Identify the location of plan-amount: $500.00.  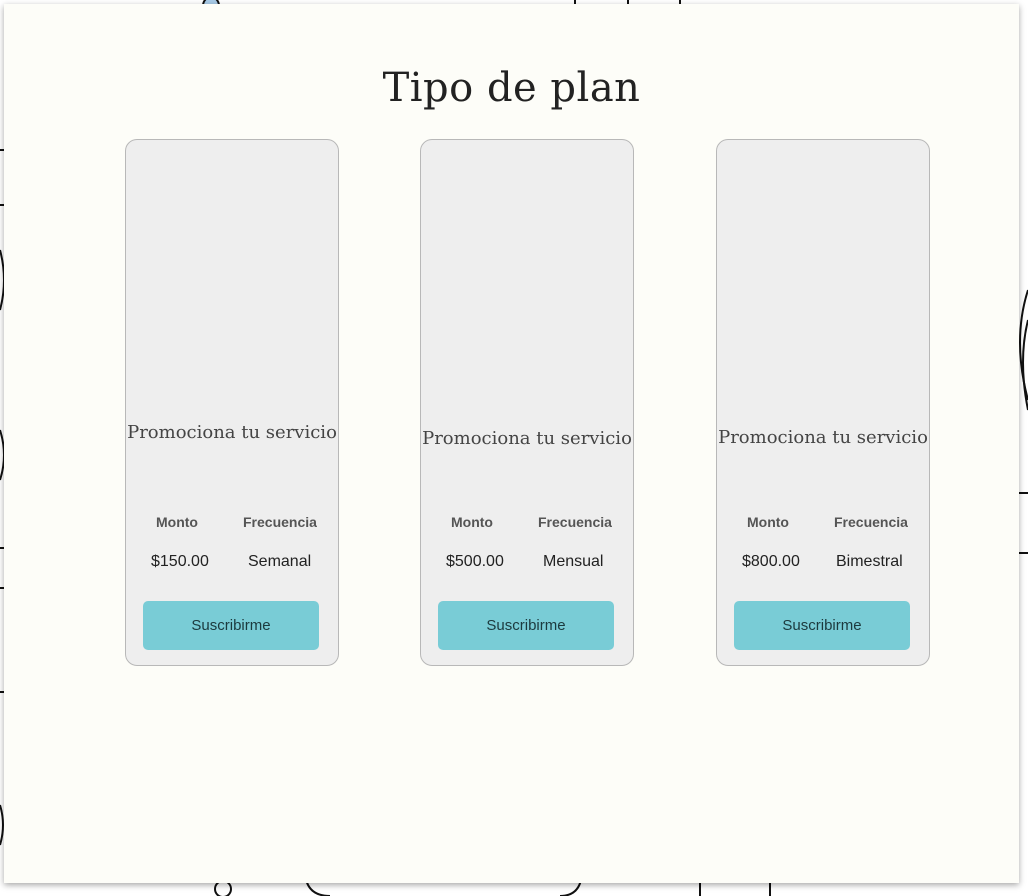
(475, 561).